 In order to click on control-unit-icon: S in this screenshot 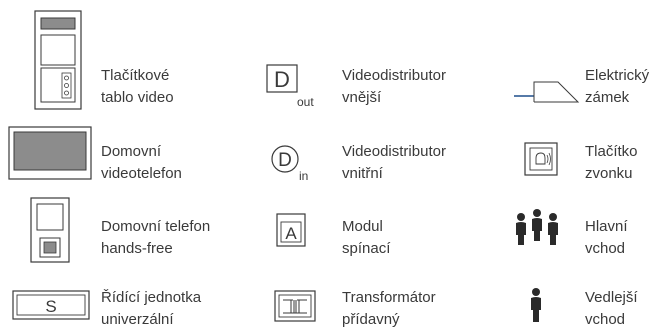, I will do `click(51, 305)`.